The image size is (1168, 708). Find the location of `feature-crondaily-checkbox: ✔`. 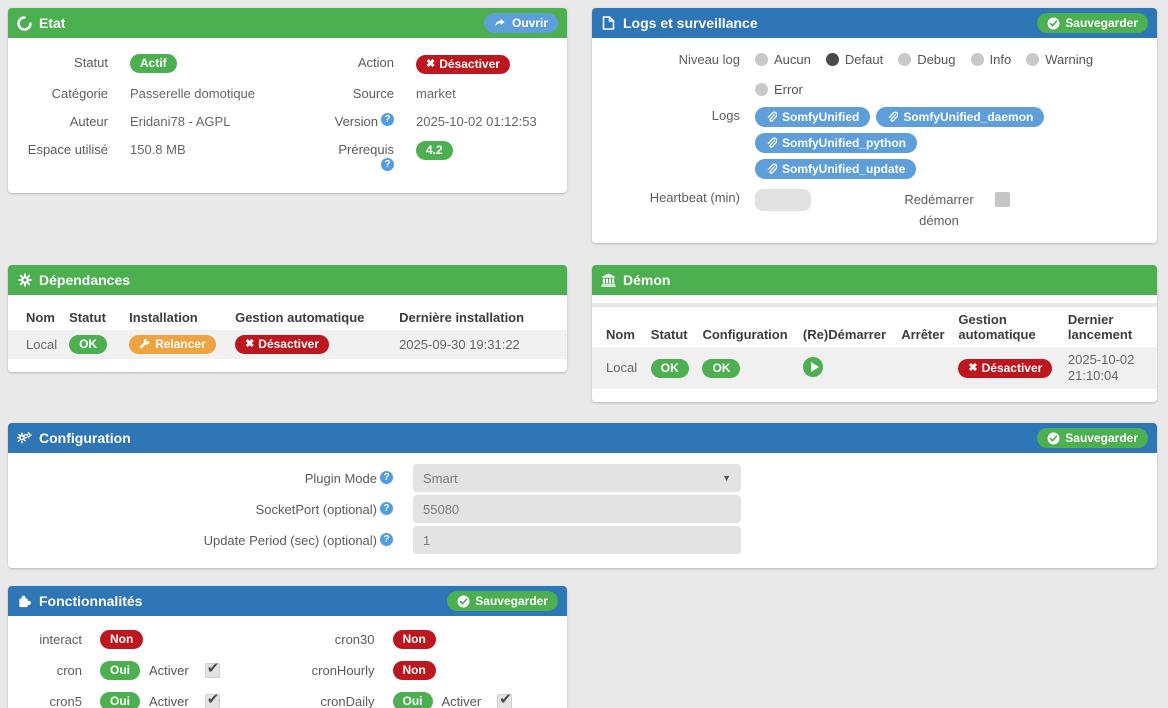

feature-crondaily-checkbox: ✔ is located at coordinates (505, 699).